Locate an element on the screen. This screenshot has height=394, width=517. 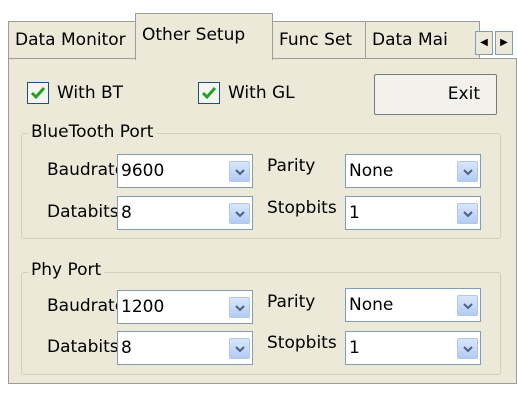
tab-label: Other Setup is located at coordinates (194, 35).